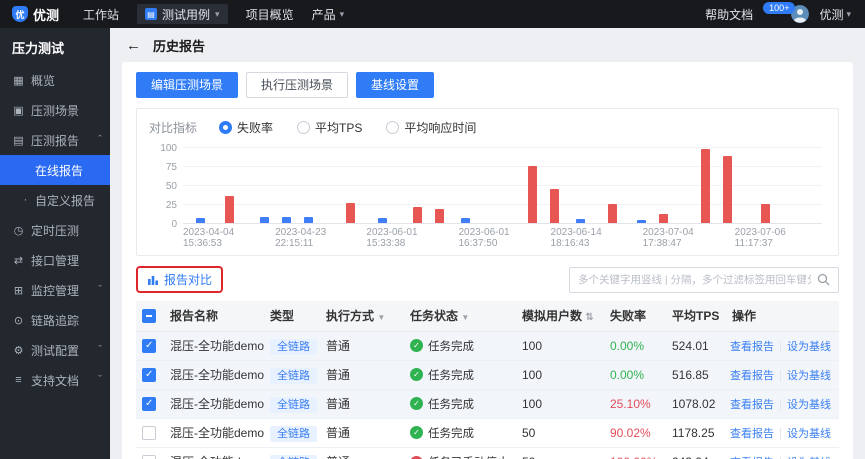 The width and height of the screenshot is (865, 459). I want to click on sidebar-item-label: 压测场景, so click(55, 110).